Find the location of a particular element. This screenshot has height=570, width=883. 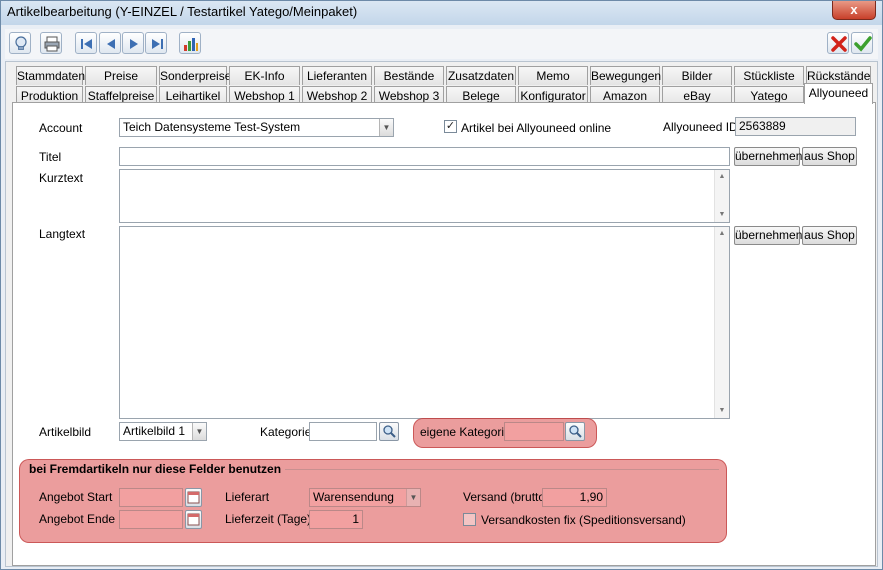

tab-memo: Memo is located at coordinates (553, 75).